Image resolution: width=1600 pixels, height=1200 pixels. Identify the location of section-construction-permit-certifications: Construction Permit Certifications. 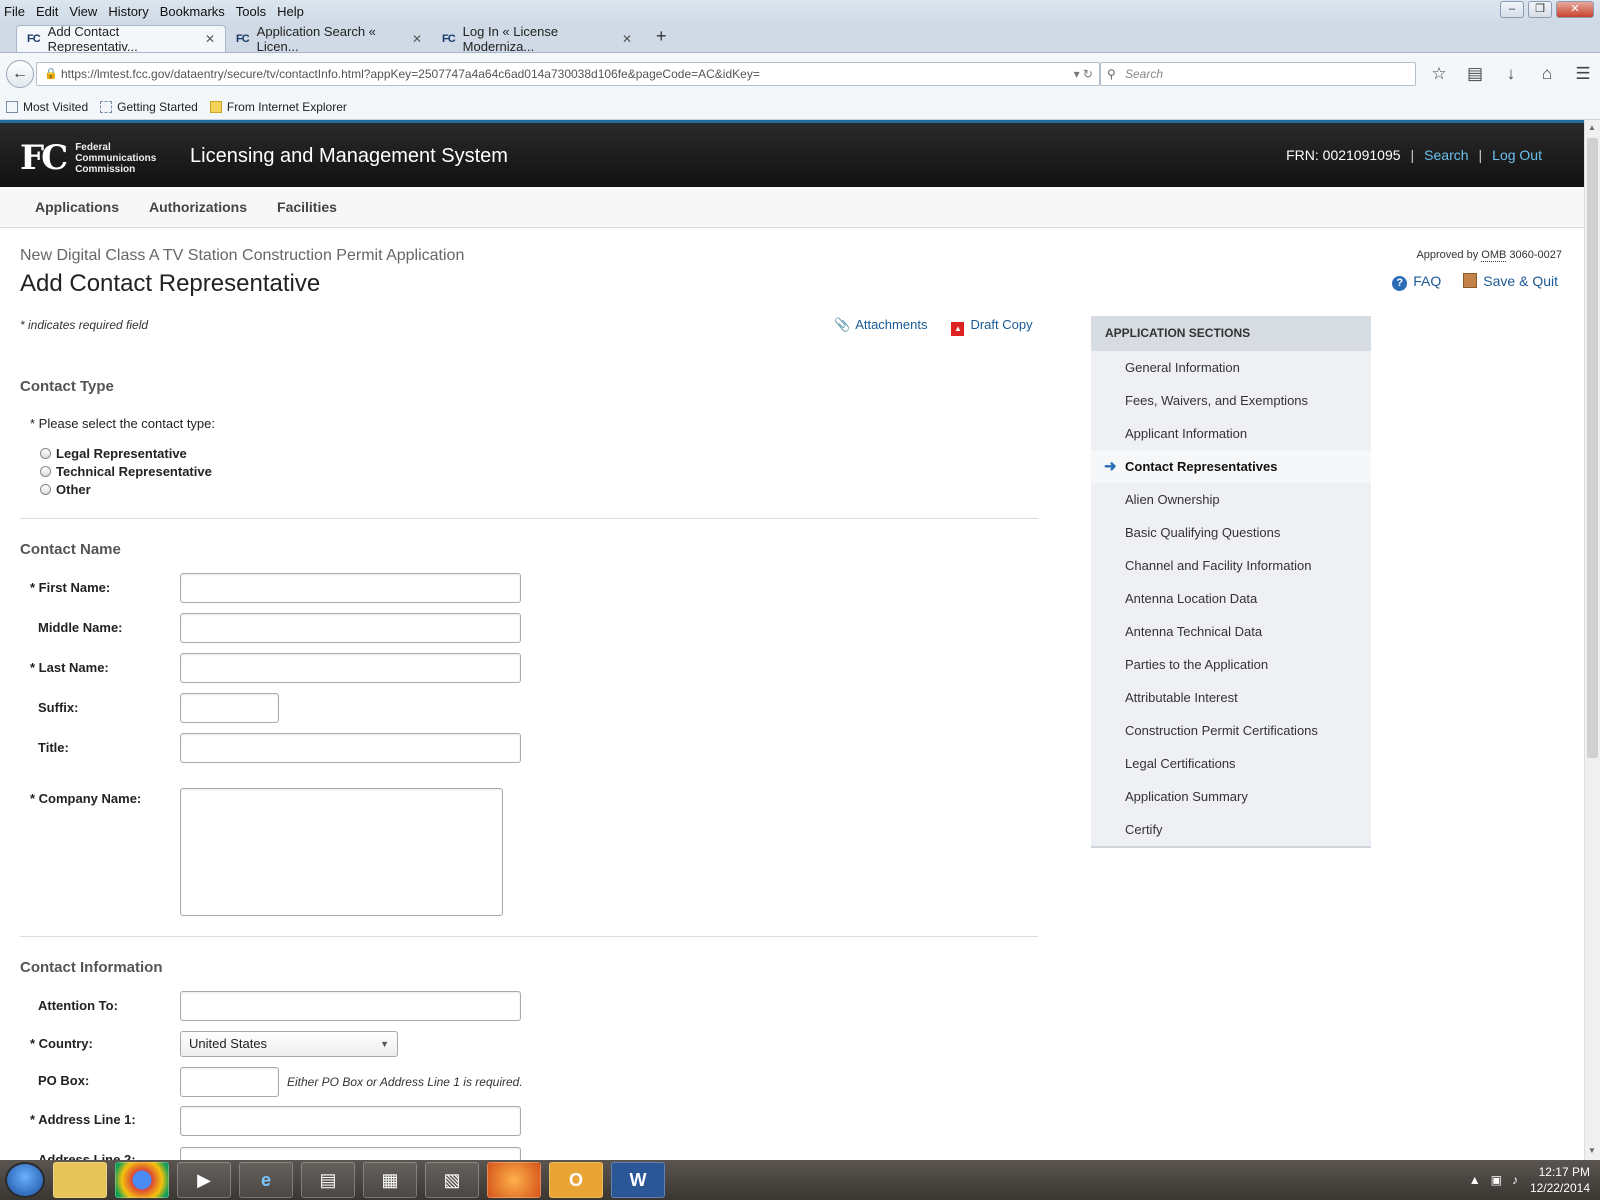
(1231, 730).